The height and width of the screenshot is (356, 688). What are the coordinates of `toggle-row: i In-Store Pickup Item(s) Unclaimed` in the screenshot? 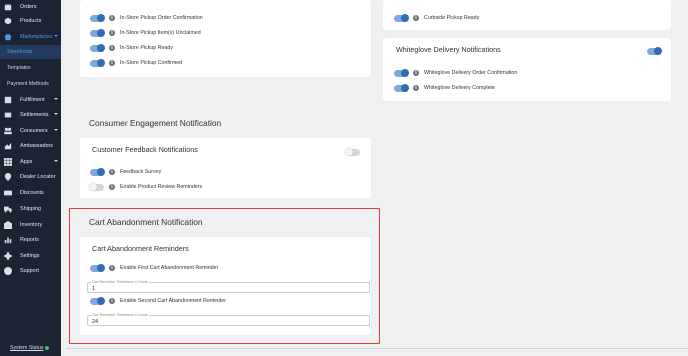 It's located at (145, 33).